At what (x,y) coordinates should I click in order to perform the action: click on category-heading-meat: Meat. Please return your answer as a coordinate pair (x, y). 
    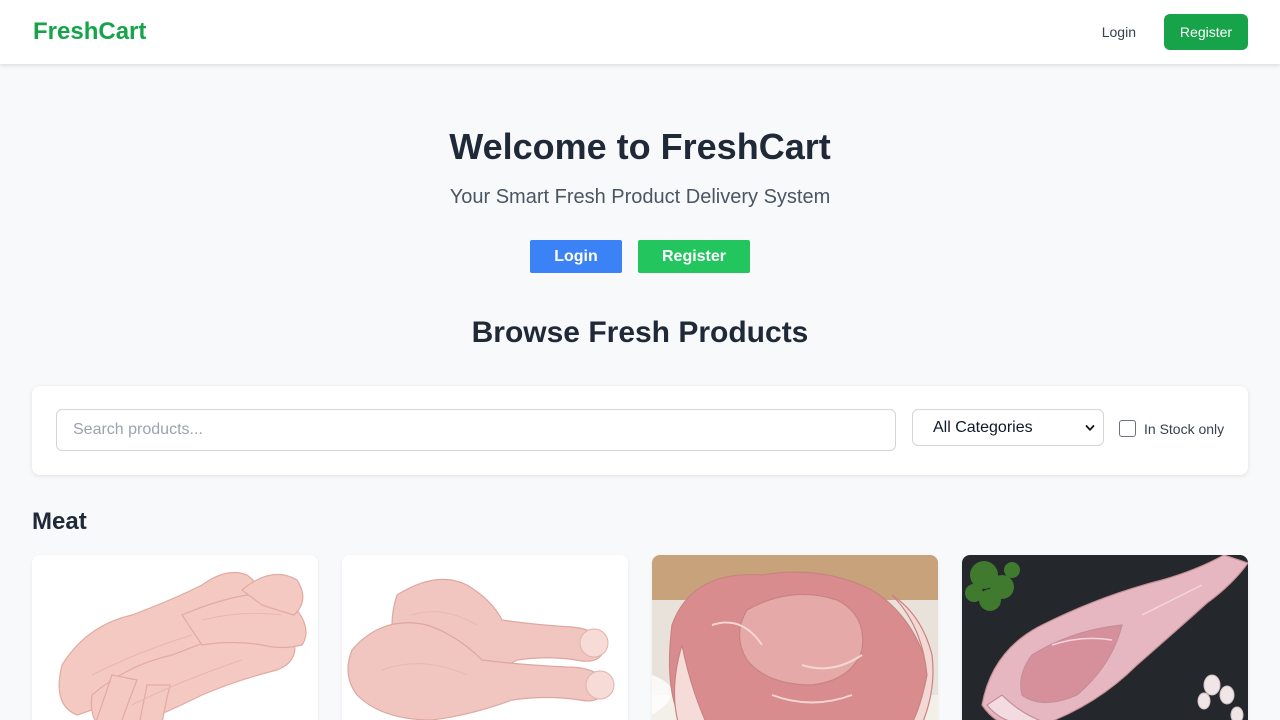
    Looking at the image, I should click on (59, 521).